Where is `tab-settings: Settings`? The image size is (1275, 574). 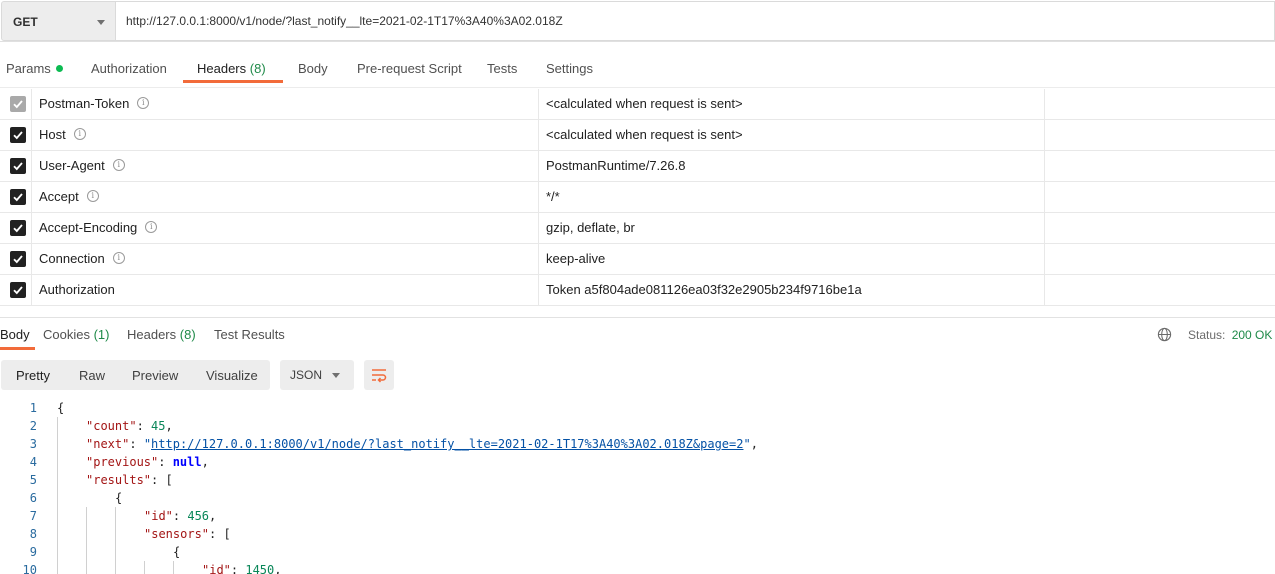
tab-settings: Settings is located at coordinates (569, 68).